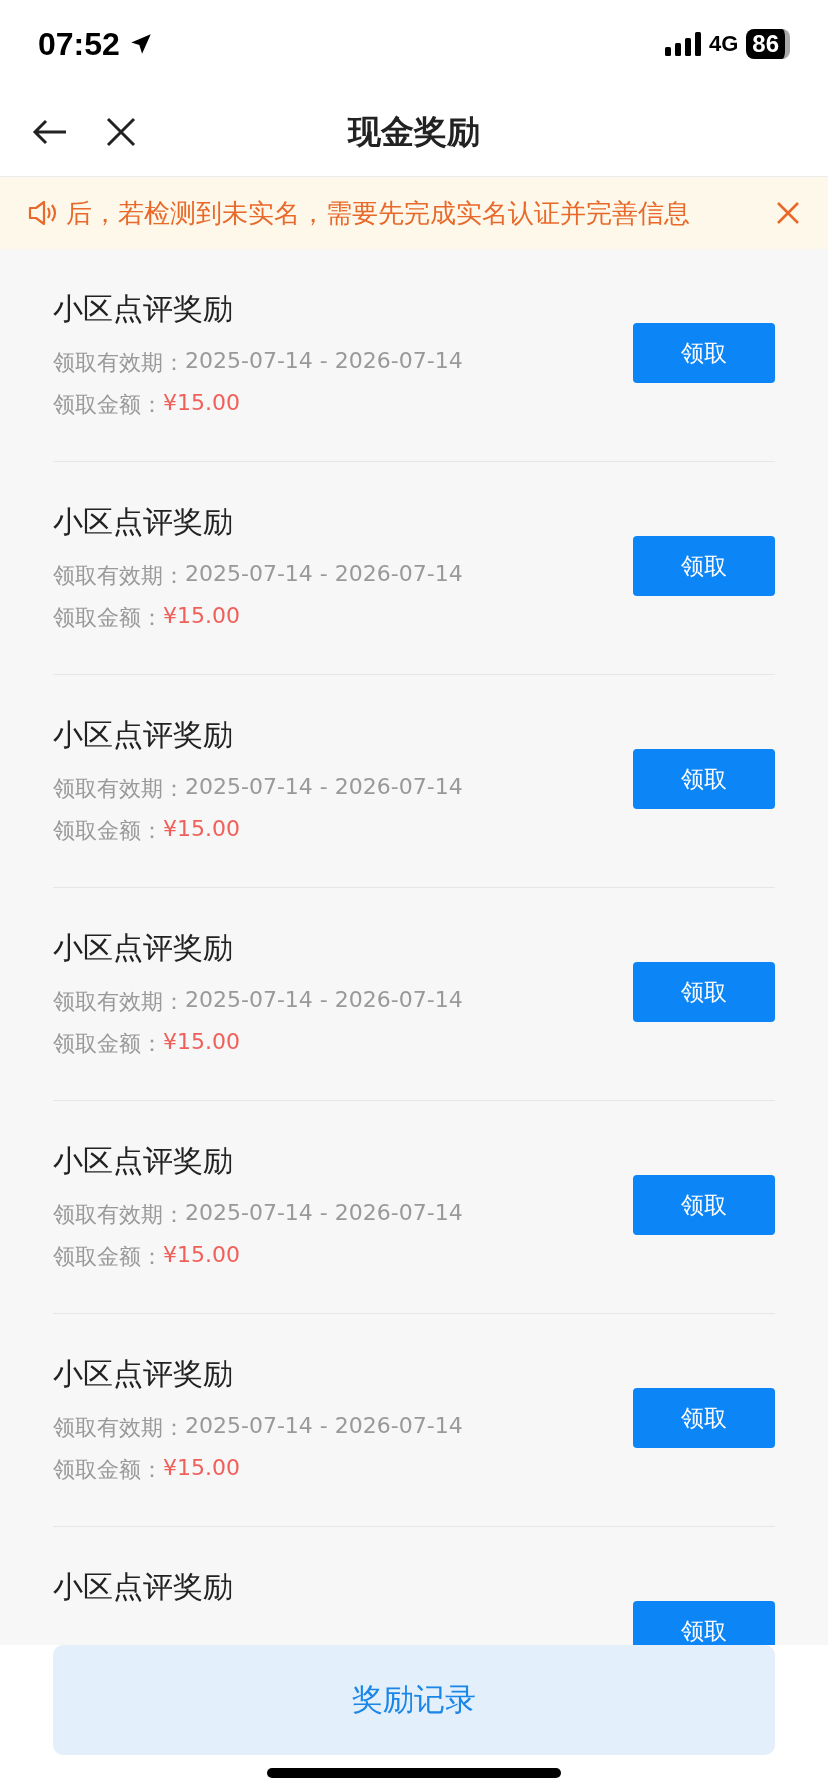  What do you see at coordinates (414, 1700) in the screenshot?
I see `reward-records-button: 奖励记录` at bounding box center [414, 1700].